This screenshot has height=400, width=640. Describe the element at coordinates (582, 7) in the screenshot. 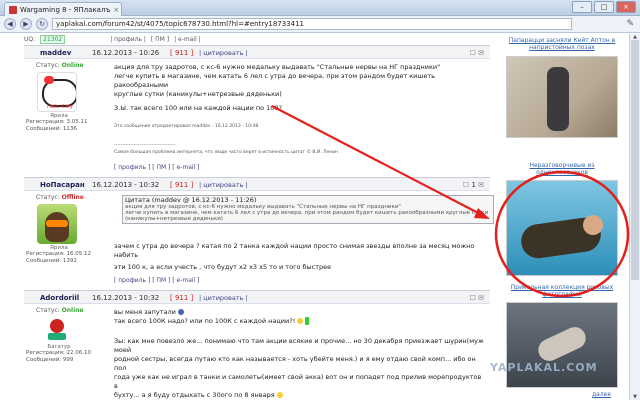

I see `minimize-button: –` at that location.